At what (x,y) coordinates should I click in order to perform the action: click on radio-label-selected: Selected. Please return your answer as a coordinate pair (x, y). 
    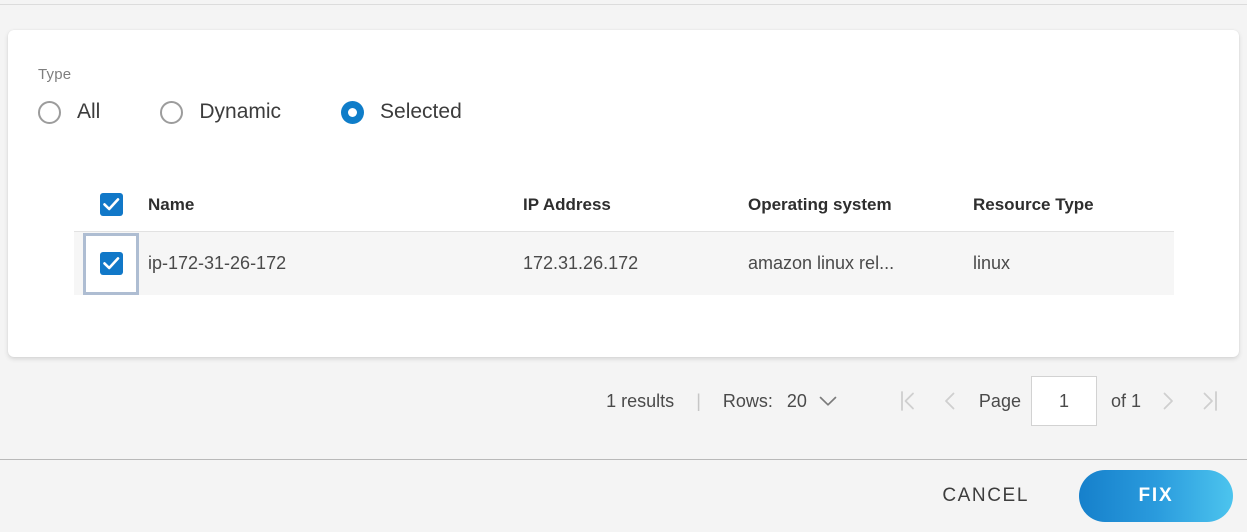
    Looking at the image, I should click on (421, 111).